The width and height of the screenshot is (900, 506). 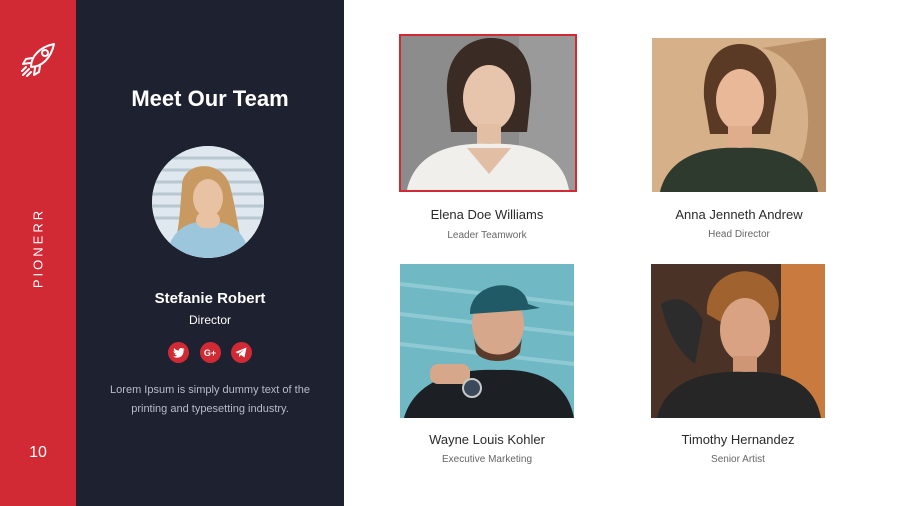 What do you see at coordinates (738, 459) in the screenshot?
I see `team-member-role: Senior Artist` at bounding box center [738, 459].